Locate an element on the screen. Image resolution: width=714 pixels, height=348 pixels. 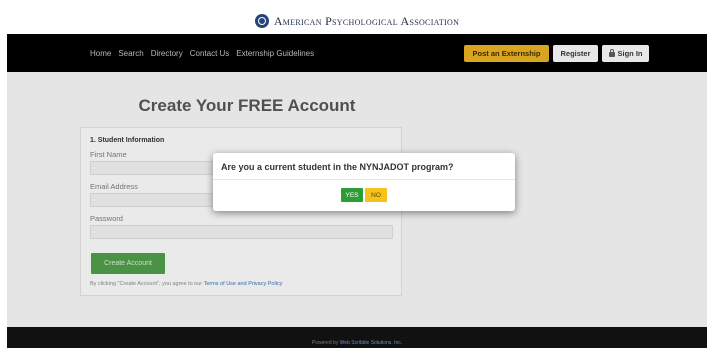
register-button: Register is located at coordinates (575, 53).